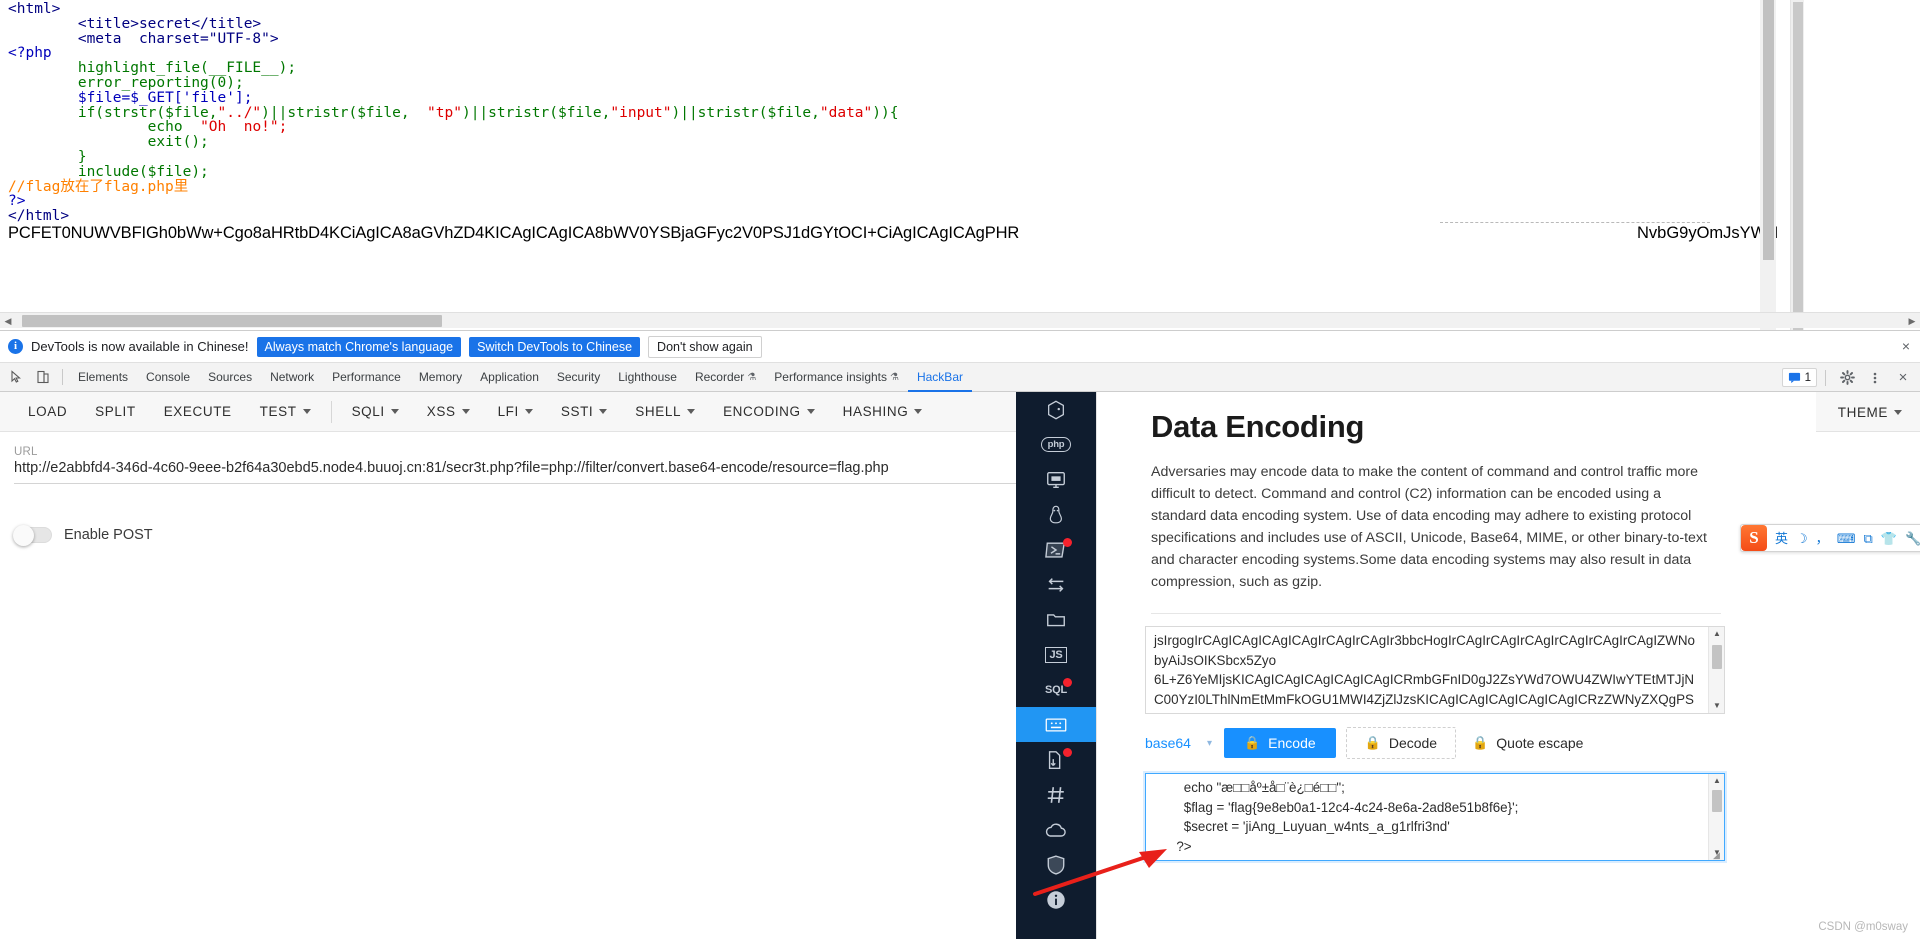 This screenshot has width=1920, height=939. Describe the element at coordinates (43, 377) in the screenshot. I see `device-toolbar-icon` at that location.